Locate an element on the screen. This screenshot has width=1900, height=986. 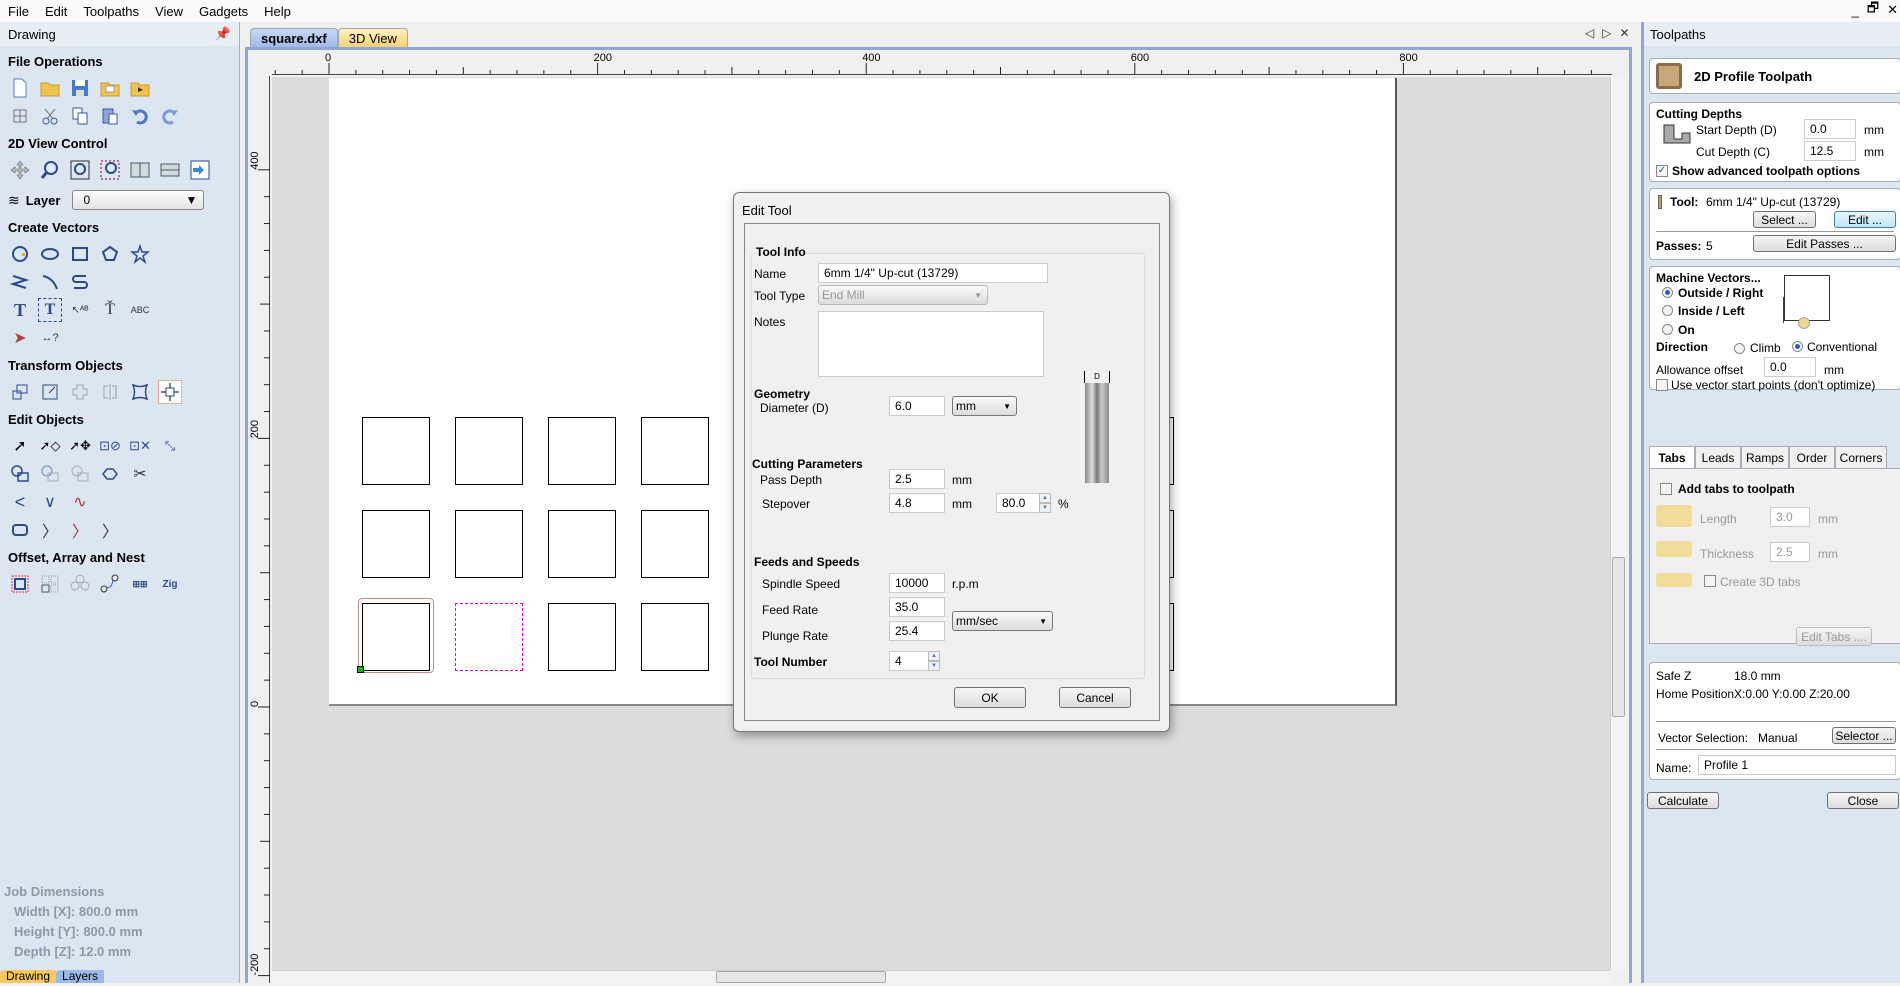
pin-icon: 📌 is located at coordinates (223, 34).